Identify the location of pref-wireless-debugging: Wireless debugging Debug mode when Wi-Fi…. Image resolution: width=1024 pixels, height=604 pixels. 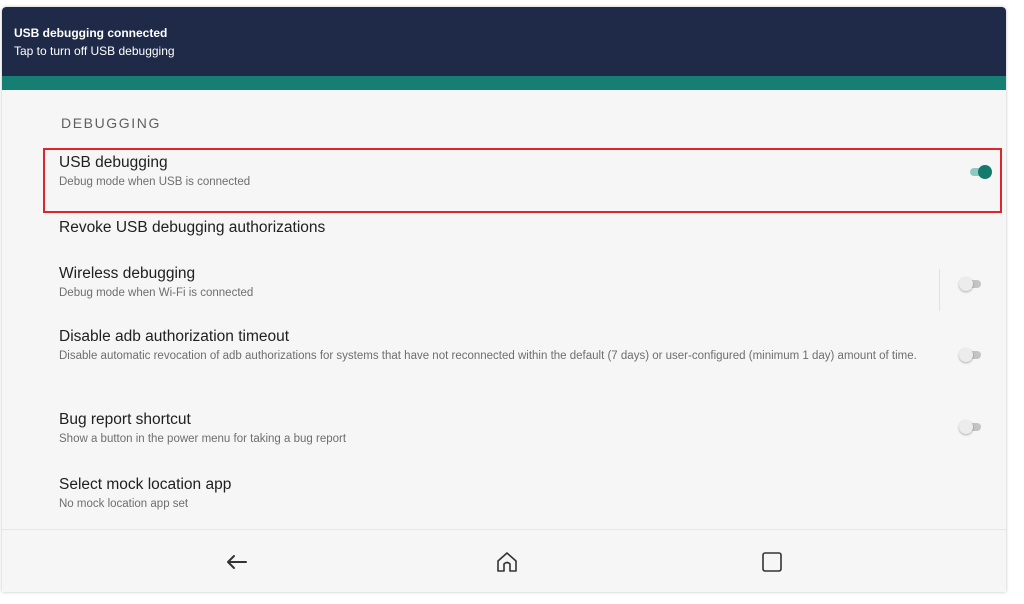
(494, 282).